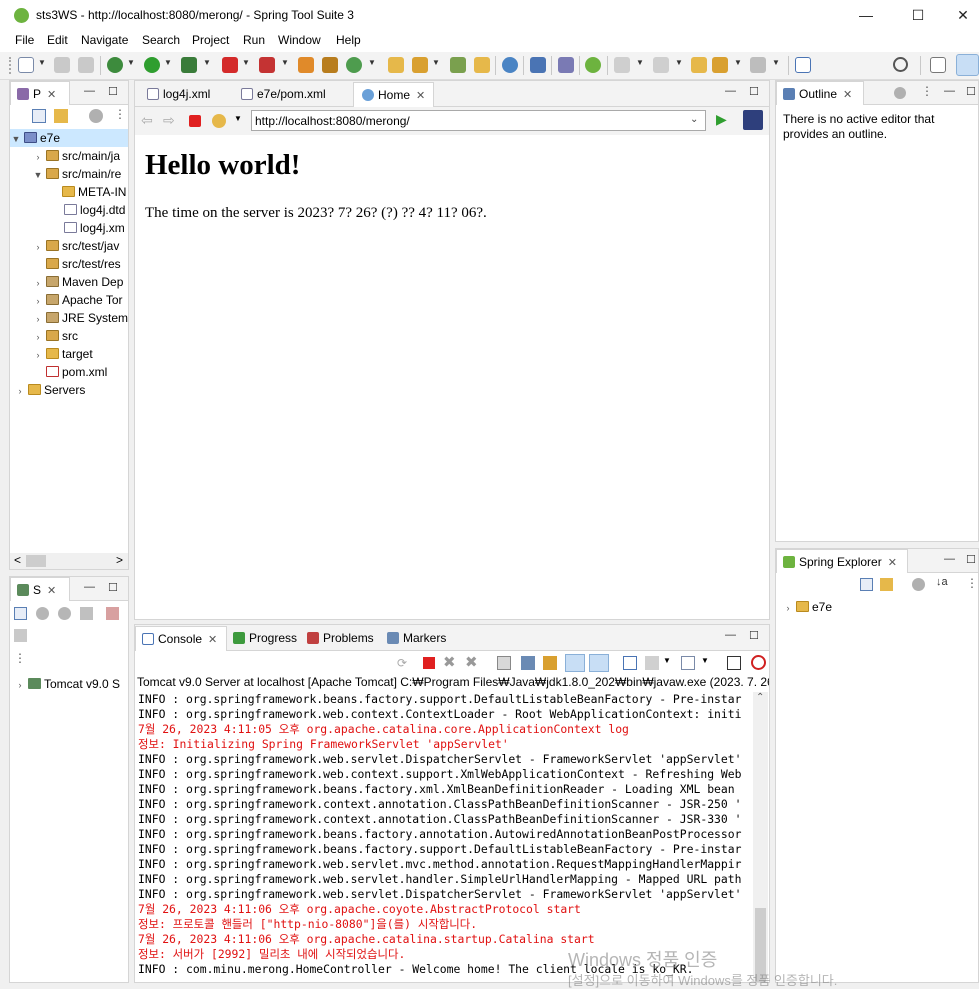 This screenshot has width=979, height=989. I want to click on stop-icon, so click(195, 121).